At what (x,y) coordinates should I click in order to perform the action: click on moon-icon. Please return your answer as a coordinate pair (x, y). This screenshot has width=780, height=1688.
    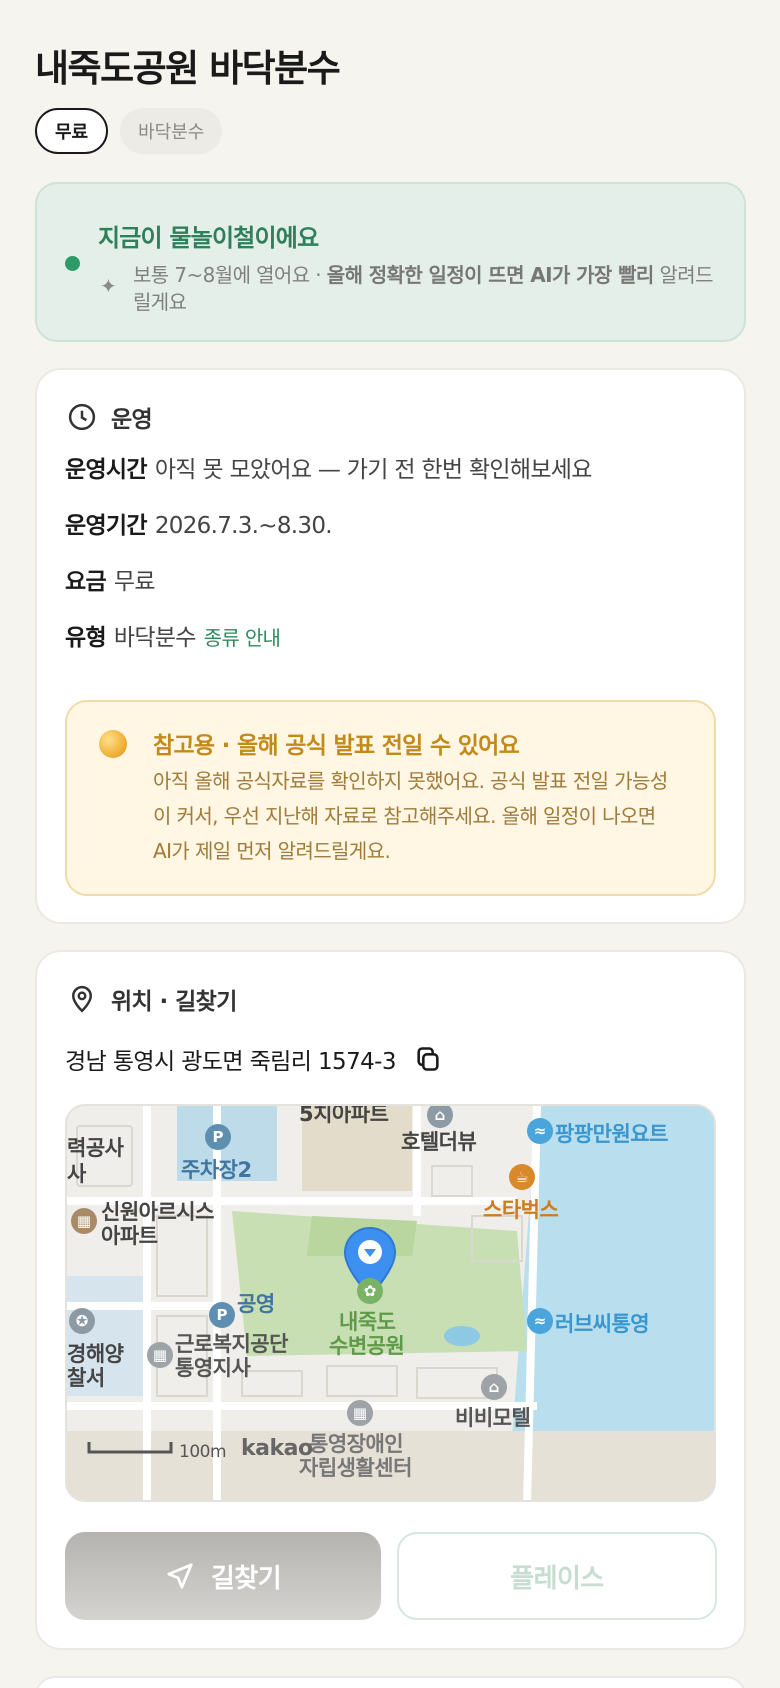
    Looking at the image, I should click on (113, 744).